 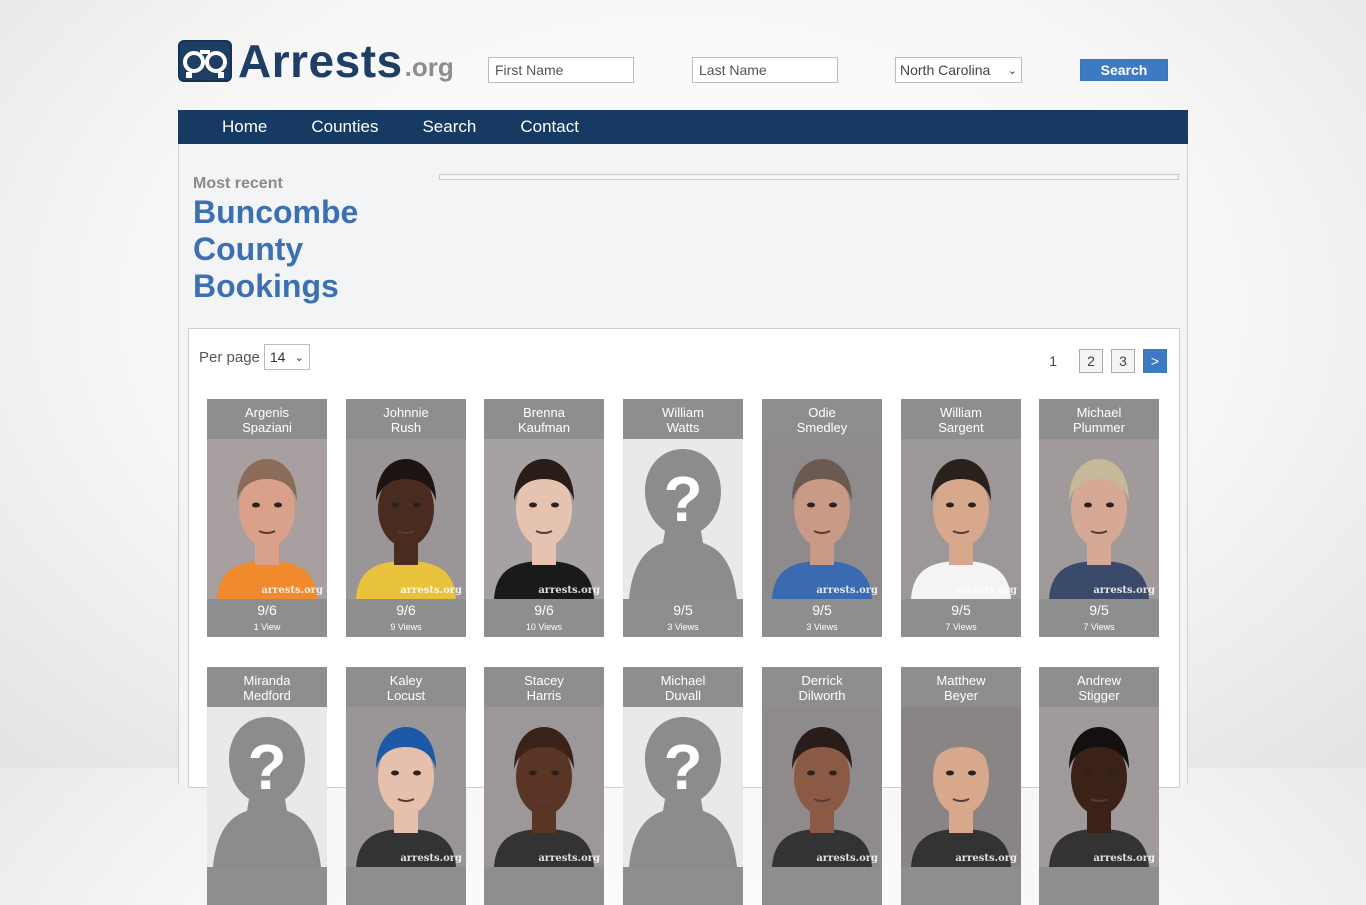 I want to click on booking-name: Brenna Kaufman, so click(x=544, y=419).